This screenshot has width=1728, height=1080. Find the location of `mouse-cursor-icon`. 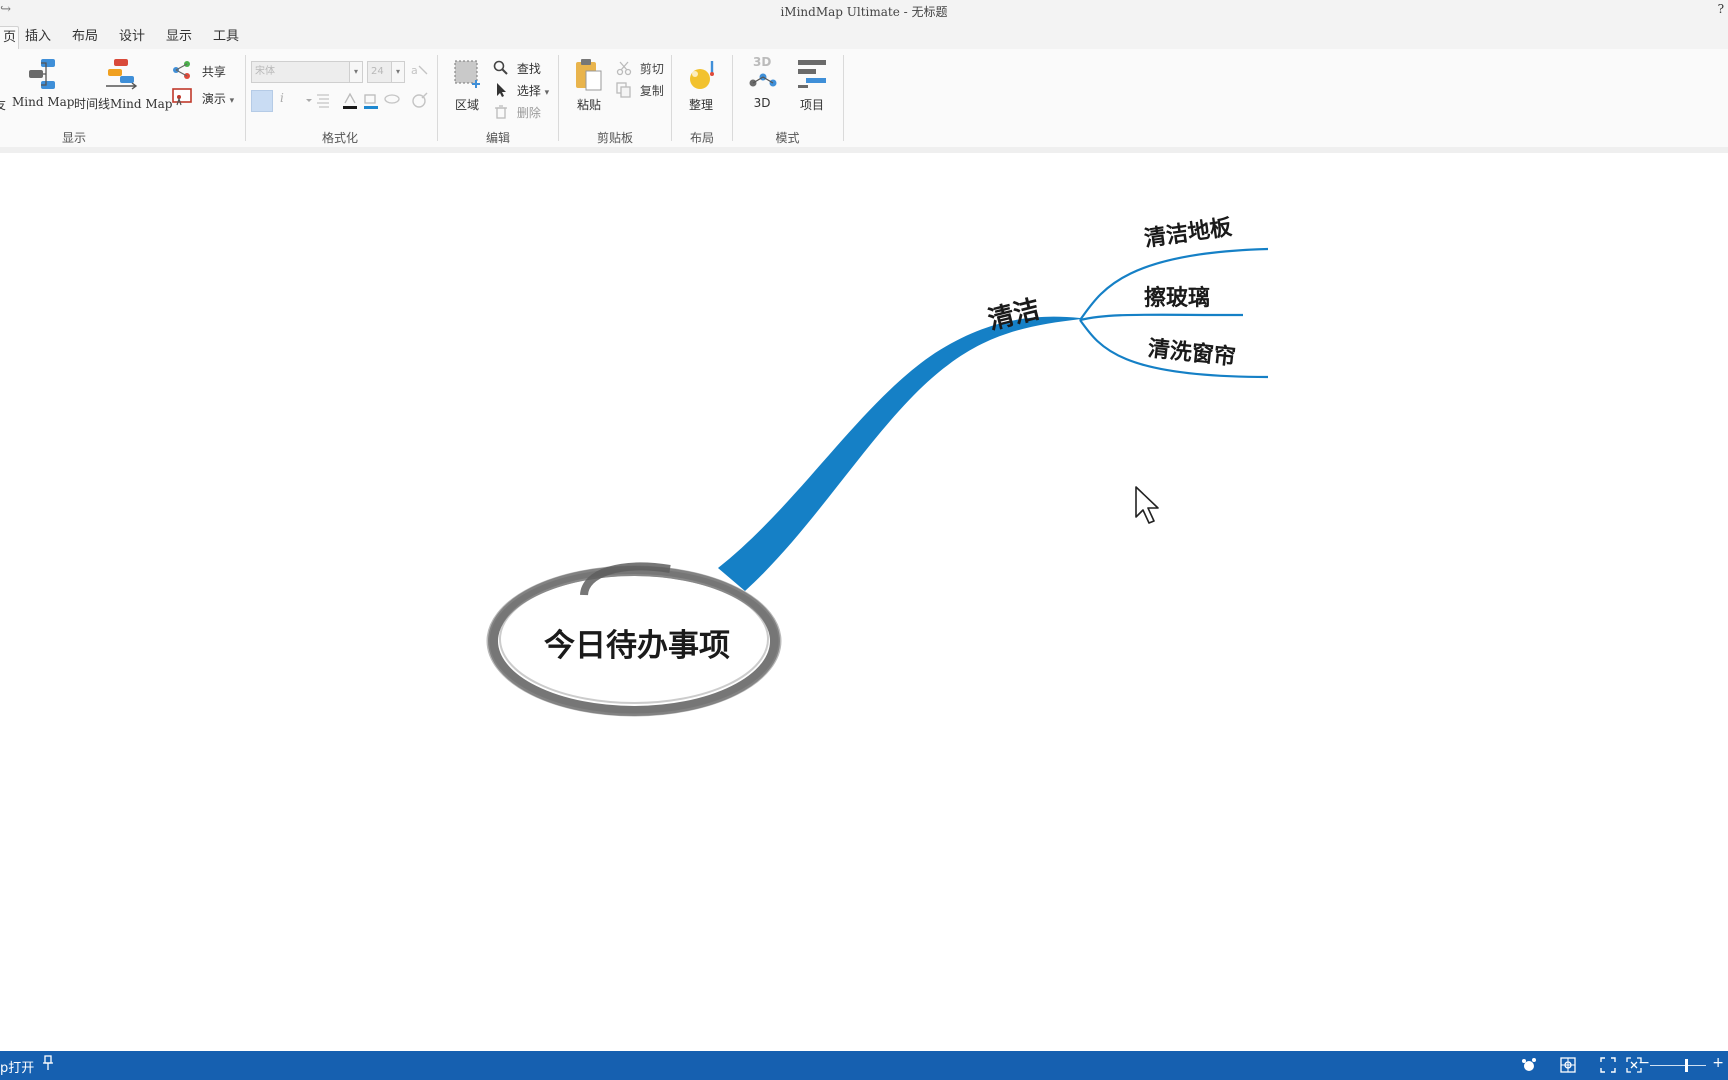

mouse-cursor-icon is located at coordinates (1147, 505).